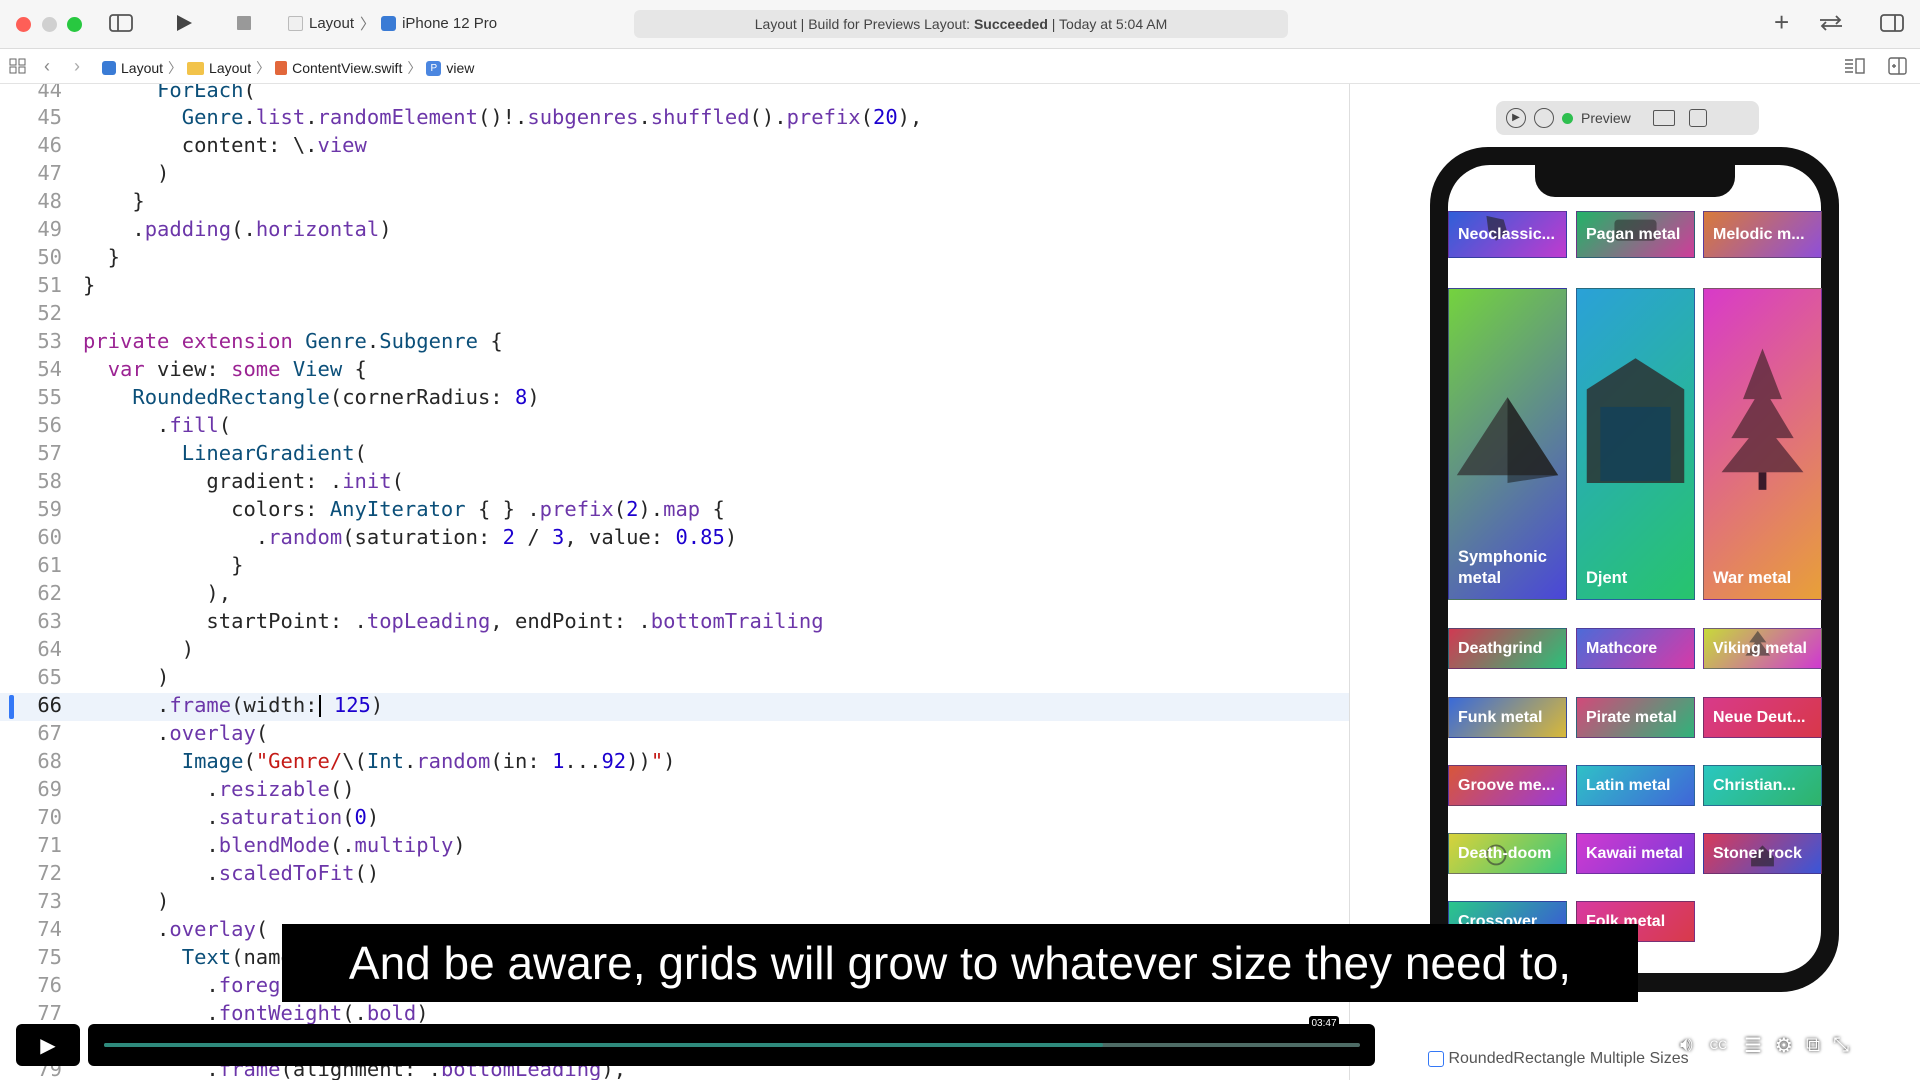  I want to click on preview-label: Preview, so click(1606, 118).